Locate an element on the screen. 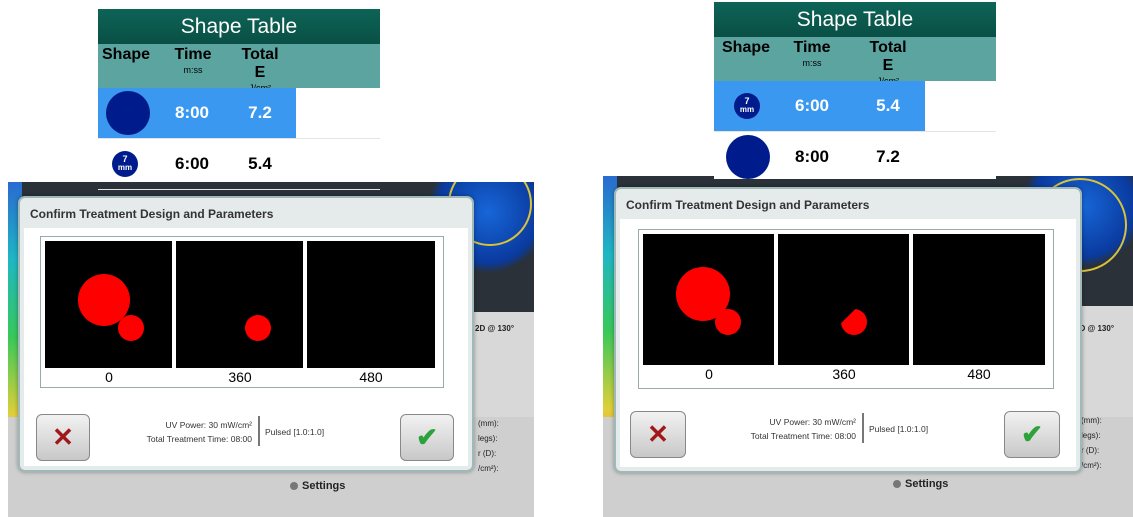 This screenshot has height=517, width=1133. treatment-spot-partial is located at coordinates (854, 322).